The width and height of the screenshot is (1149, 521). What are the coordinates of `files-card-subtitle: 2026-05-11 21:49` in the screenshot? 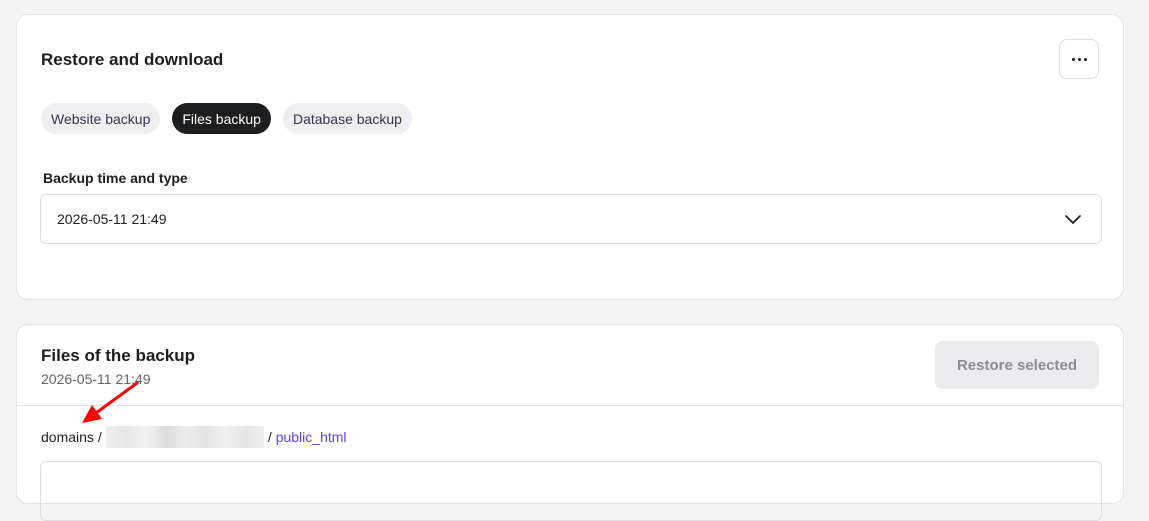 It's located at (96, 379).